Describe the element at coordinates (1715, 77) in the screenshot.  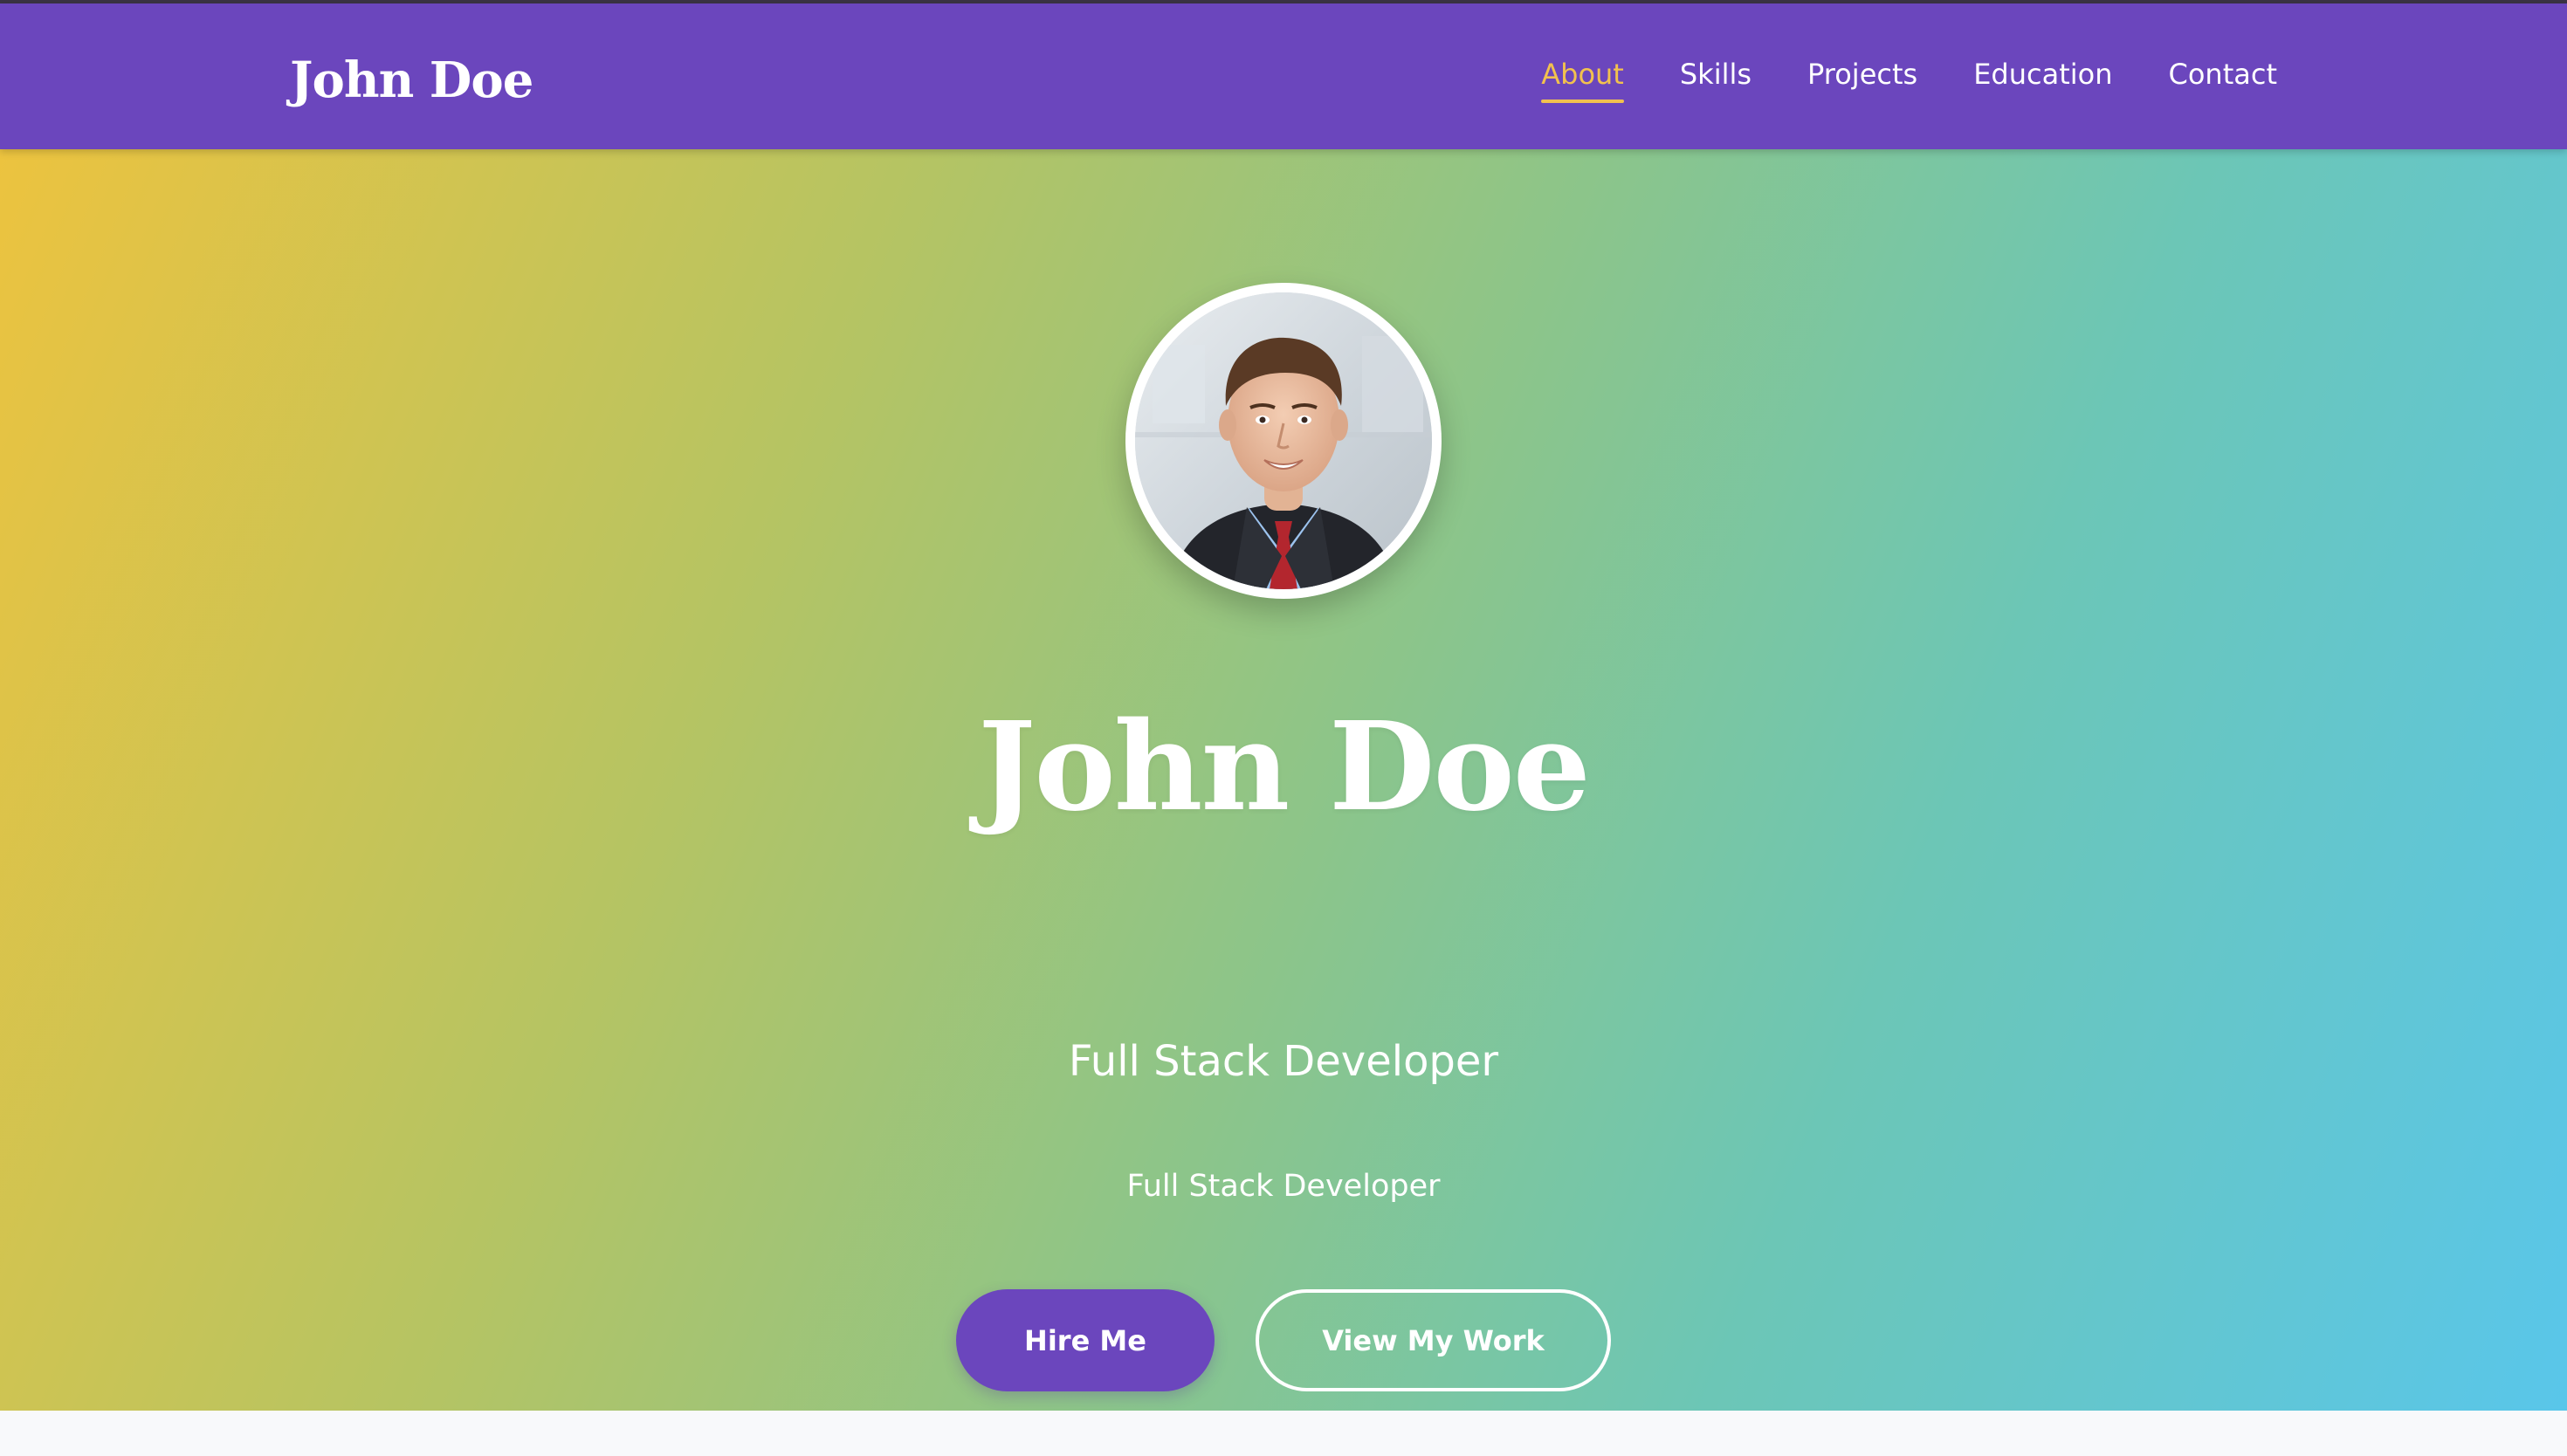
I see `nav-link-skills: Skills` at that location.